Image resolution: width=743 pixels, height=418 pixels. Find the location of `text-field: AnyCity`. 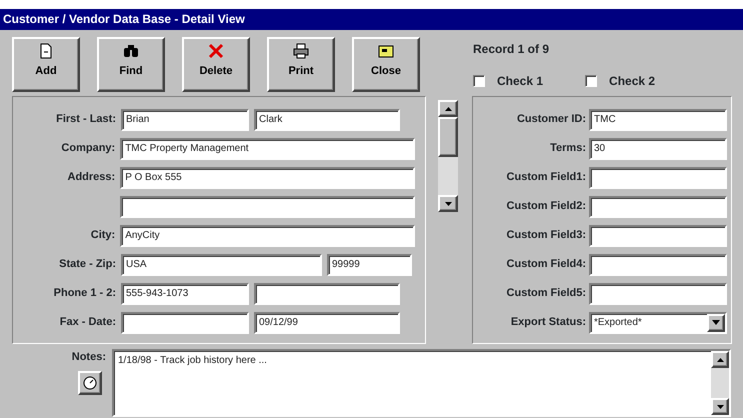

text-field: AnyCity is located at coordinates (267, 235).